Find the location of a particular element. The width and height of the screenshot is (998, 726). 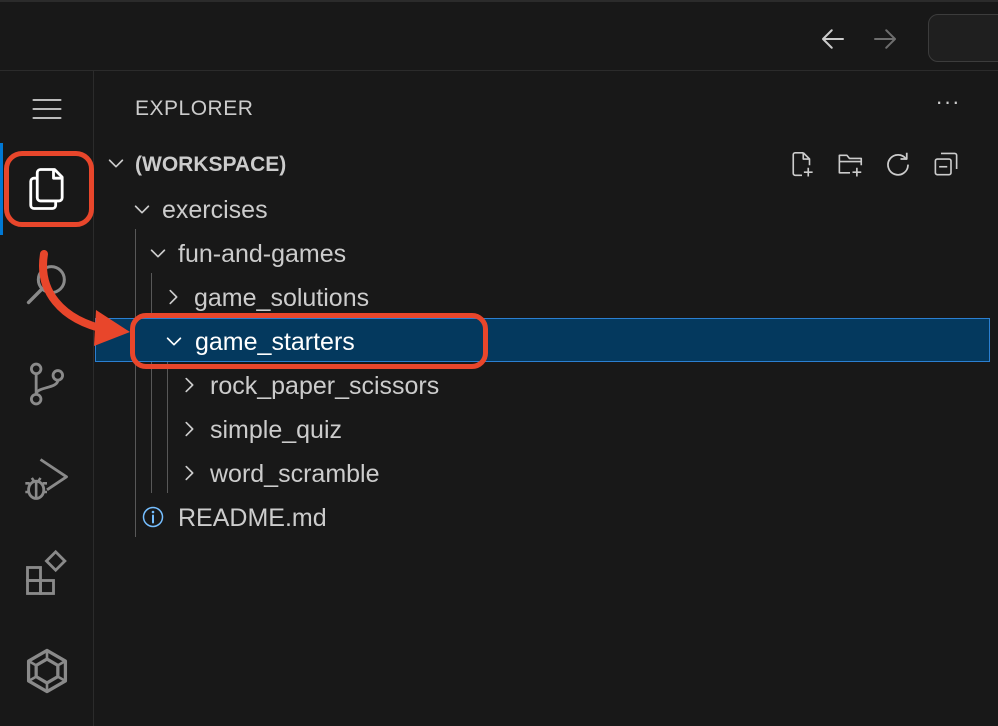

active-indicator is located at coordinates (1, 189).